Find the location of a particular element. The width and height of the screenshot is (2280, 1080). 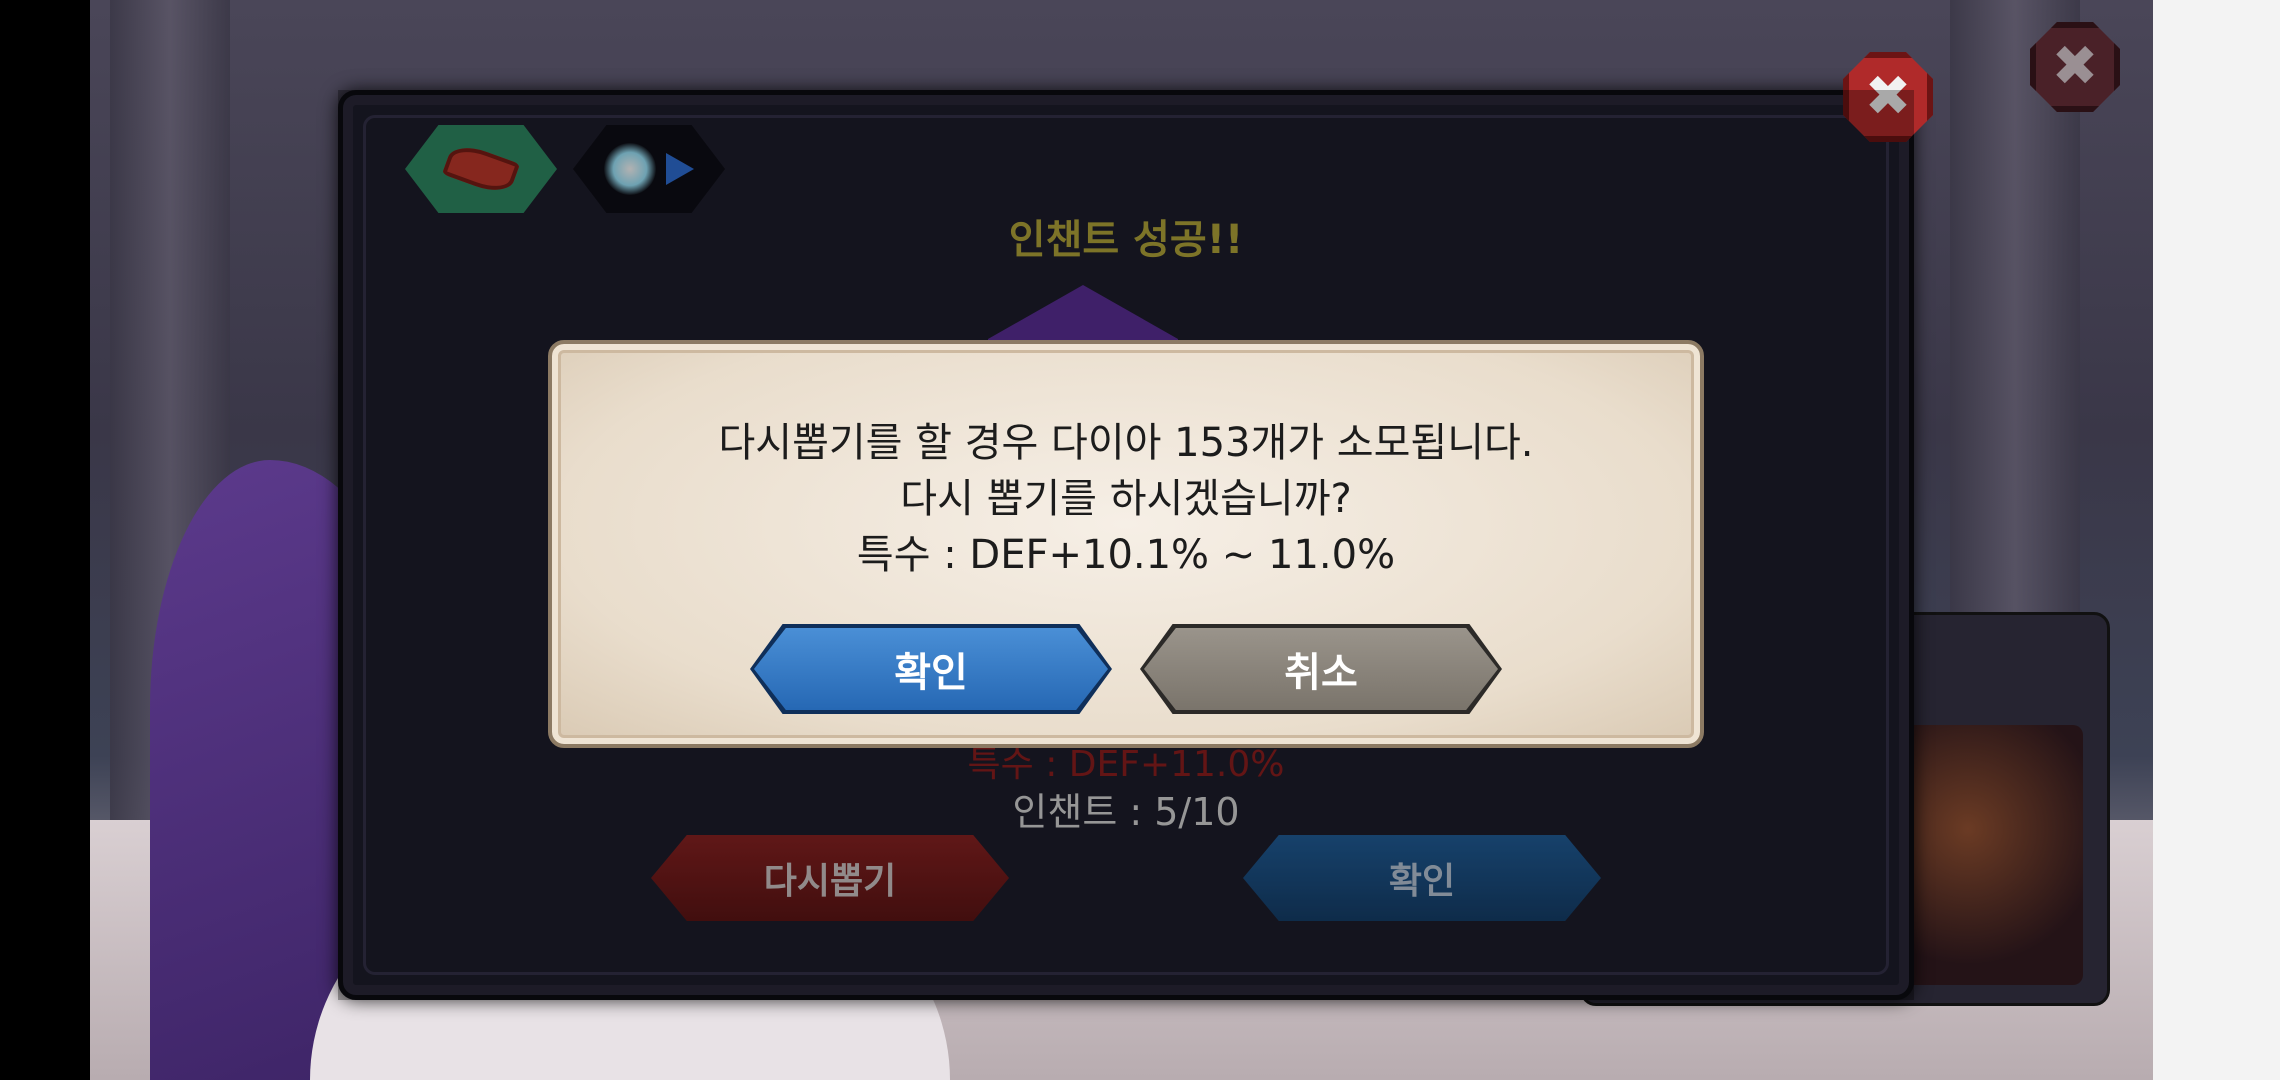

enchant-slot is located at coordinates (649, 169).